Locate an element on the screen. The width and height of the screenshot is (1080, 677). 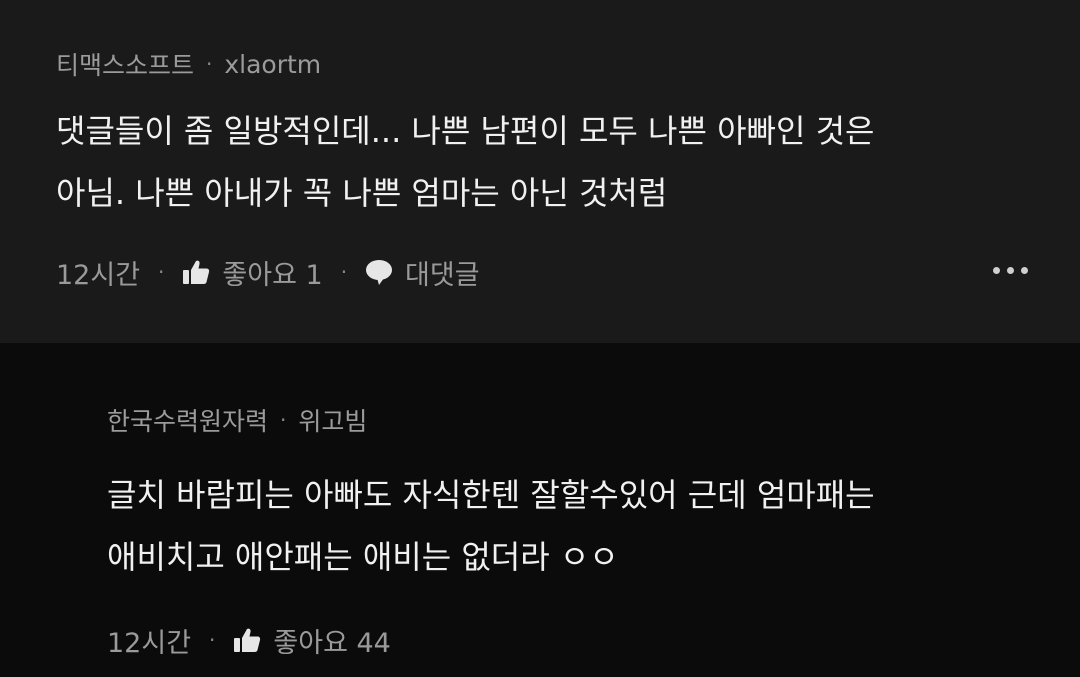
comment-body-line: 댓글들이 좀 일방적인데... 나쁜 남편이 모두 나쁜 아빠인 것은 is located at coordinates (465, 131).